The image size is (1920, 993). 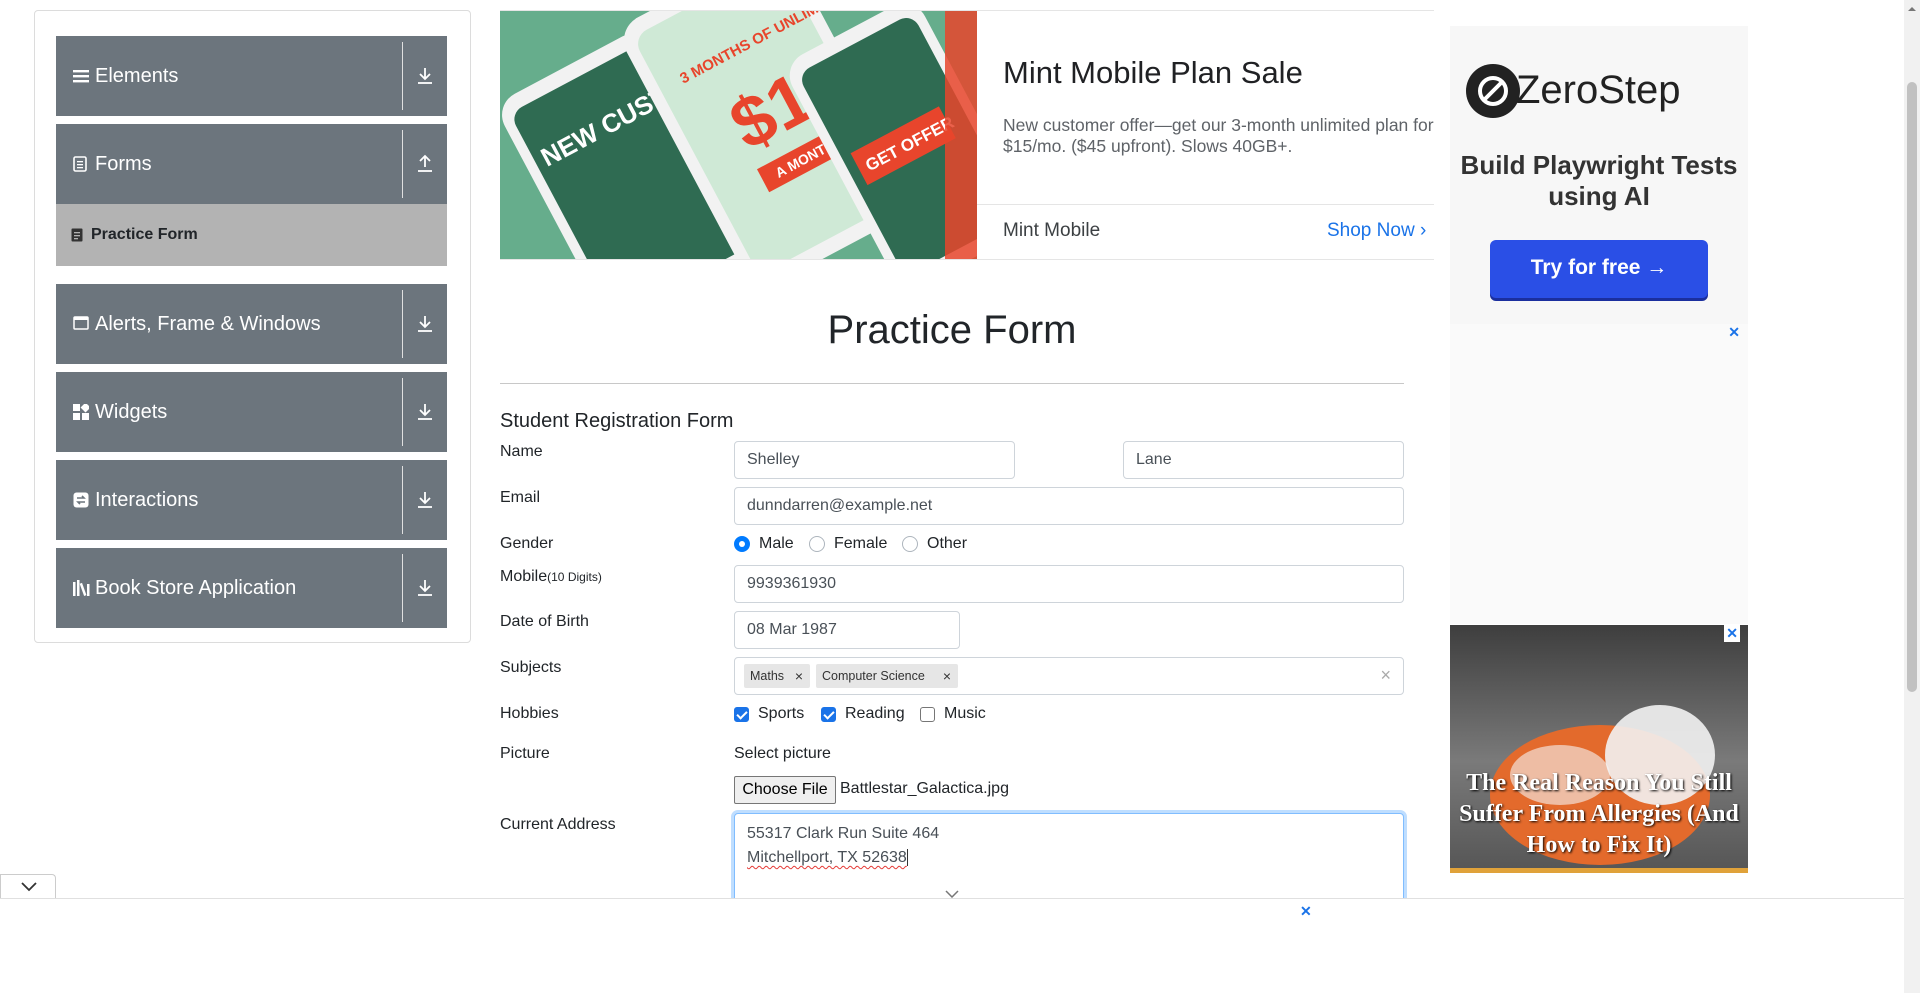 I want to click on sidebar-group-label: Widgets, so click(x=131, y=411).